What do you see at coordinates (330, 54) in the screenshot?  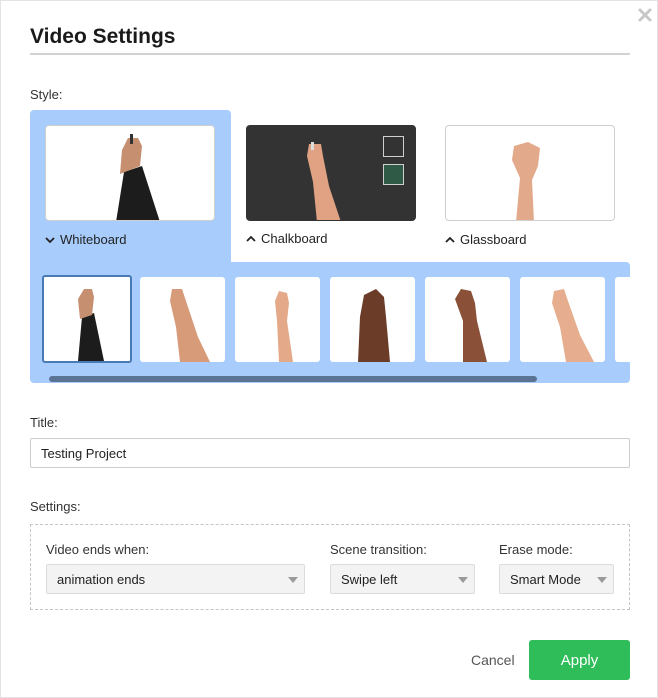 I see `title-divider` at bounding box center [330, 54].